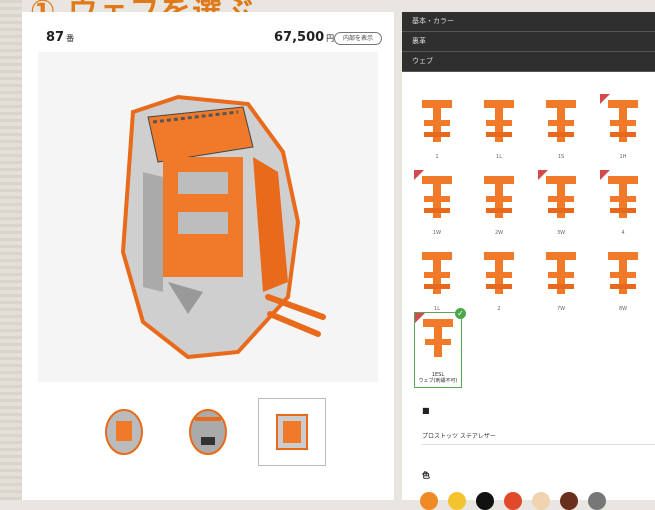 Image resolution: width=655 pixels, height=510 pixels. What do you see at coordinates (304, 37) in the screenshot?
I see `product-price: 67,500 円` at bounding box center [304, 37].